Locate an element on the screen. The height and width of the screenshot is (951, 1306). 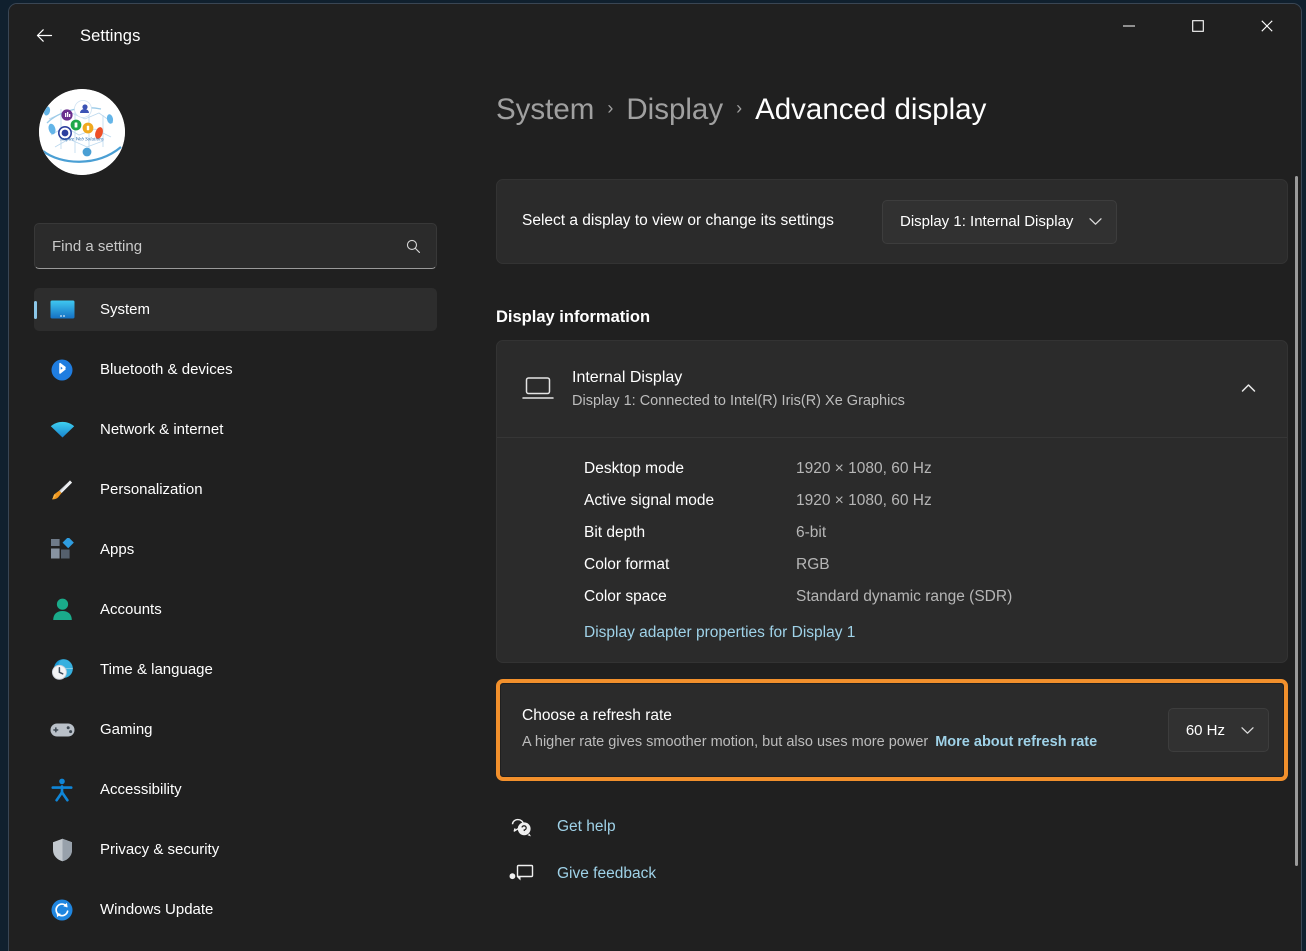
refresh-rate-dropdown: 60 Hz is located at coordinates (1218, 730).